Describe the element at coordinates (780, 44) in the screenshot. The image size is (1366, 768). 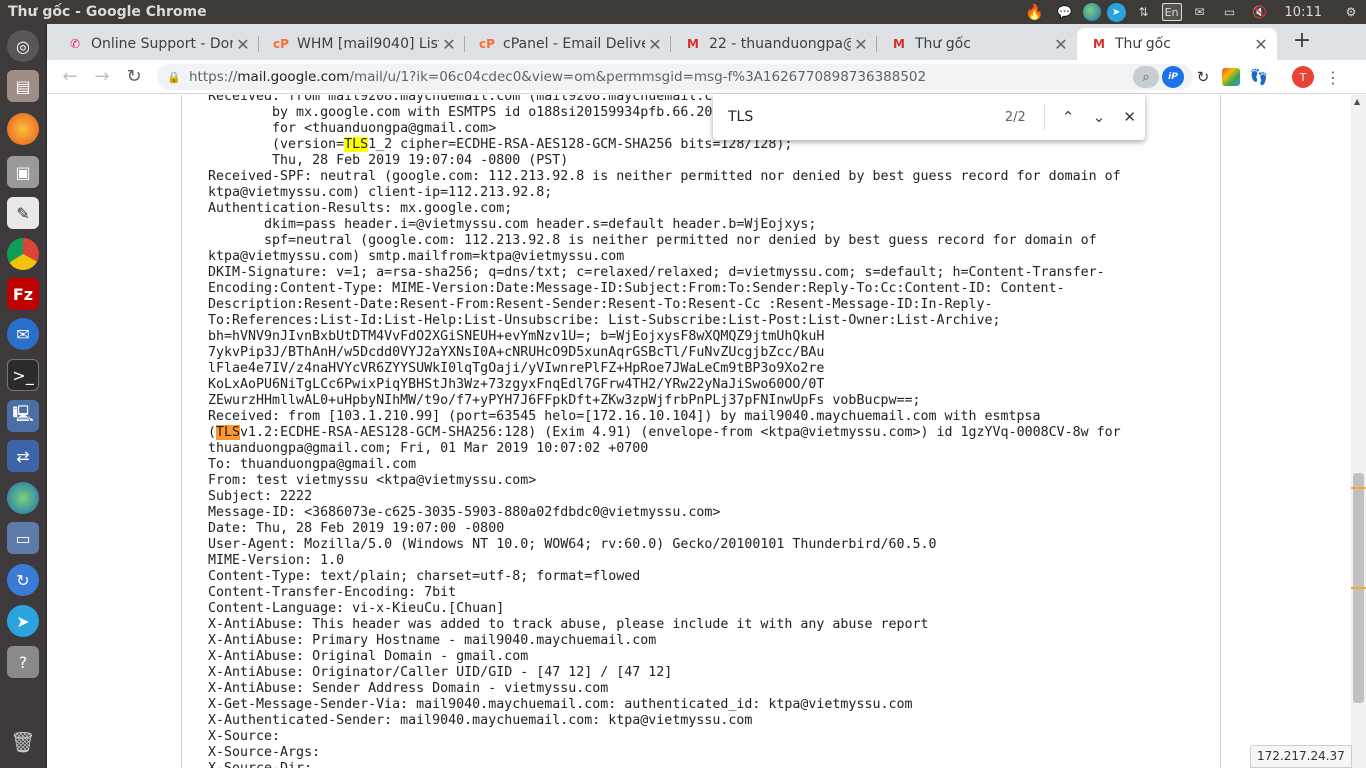
I see `tab-label: 22 - thuanduongpa@` at that location.